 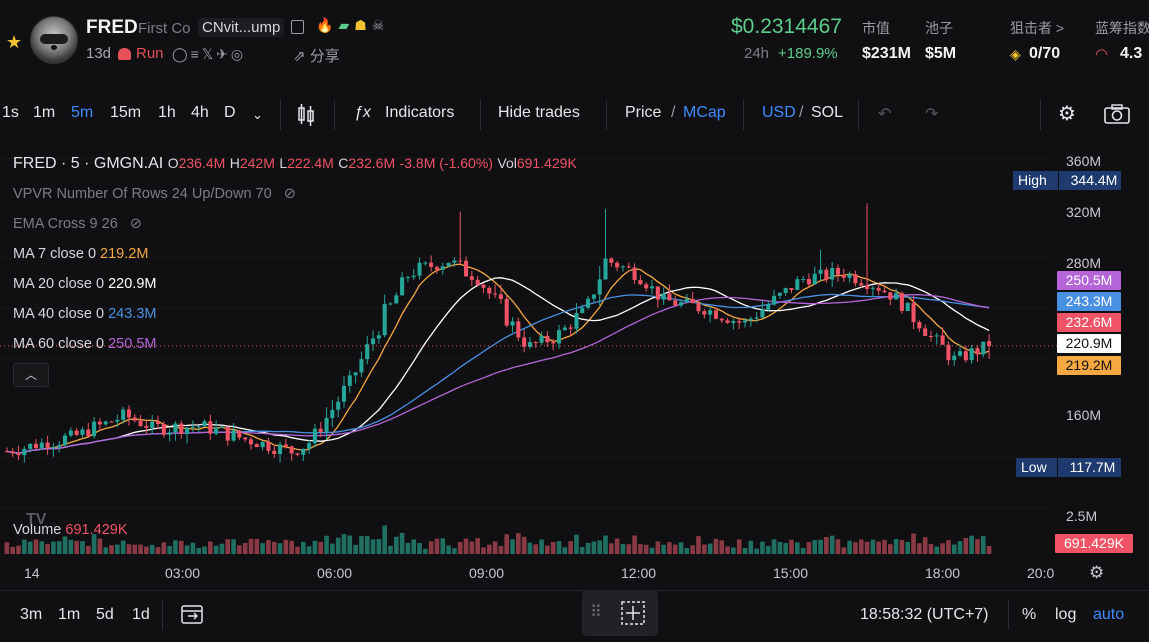 I want to click on time-tick: 15:00, so click(x=791, y=573).